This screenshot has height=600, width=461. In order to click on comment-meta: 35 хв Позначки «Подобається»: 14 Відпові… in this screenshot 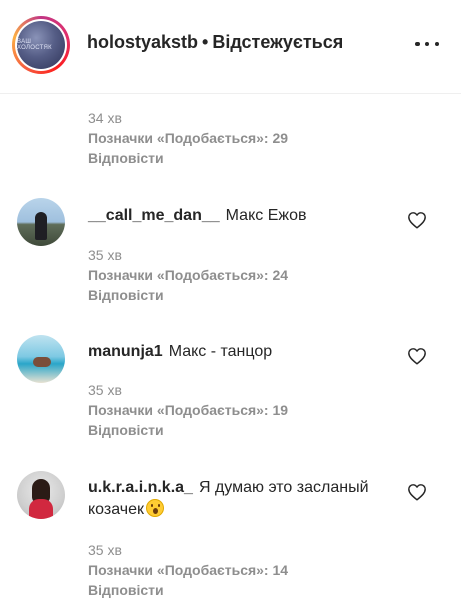, I will do `click(188, 570)`.